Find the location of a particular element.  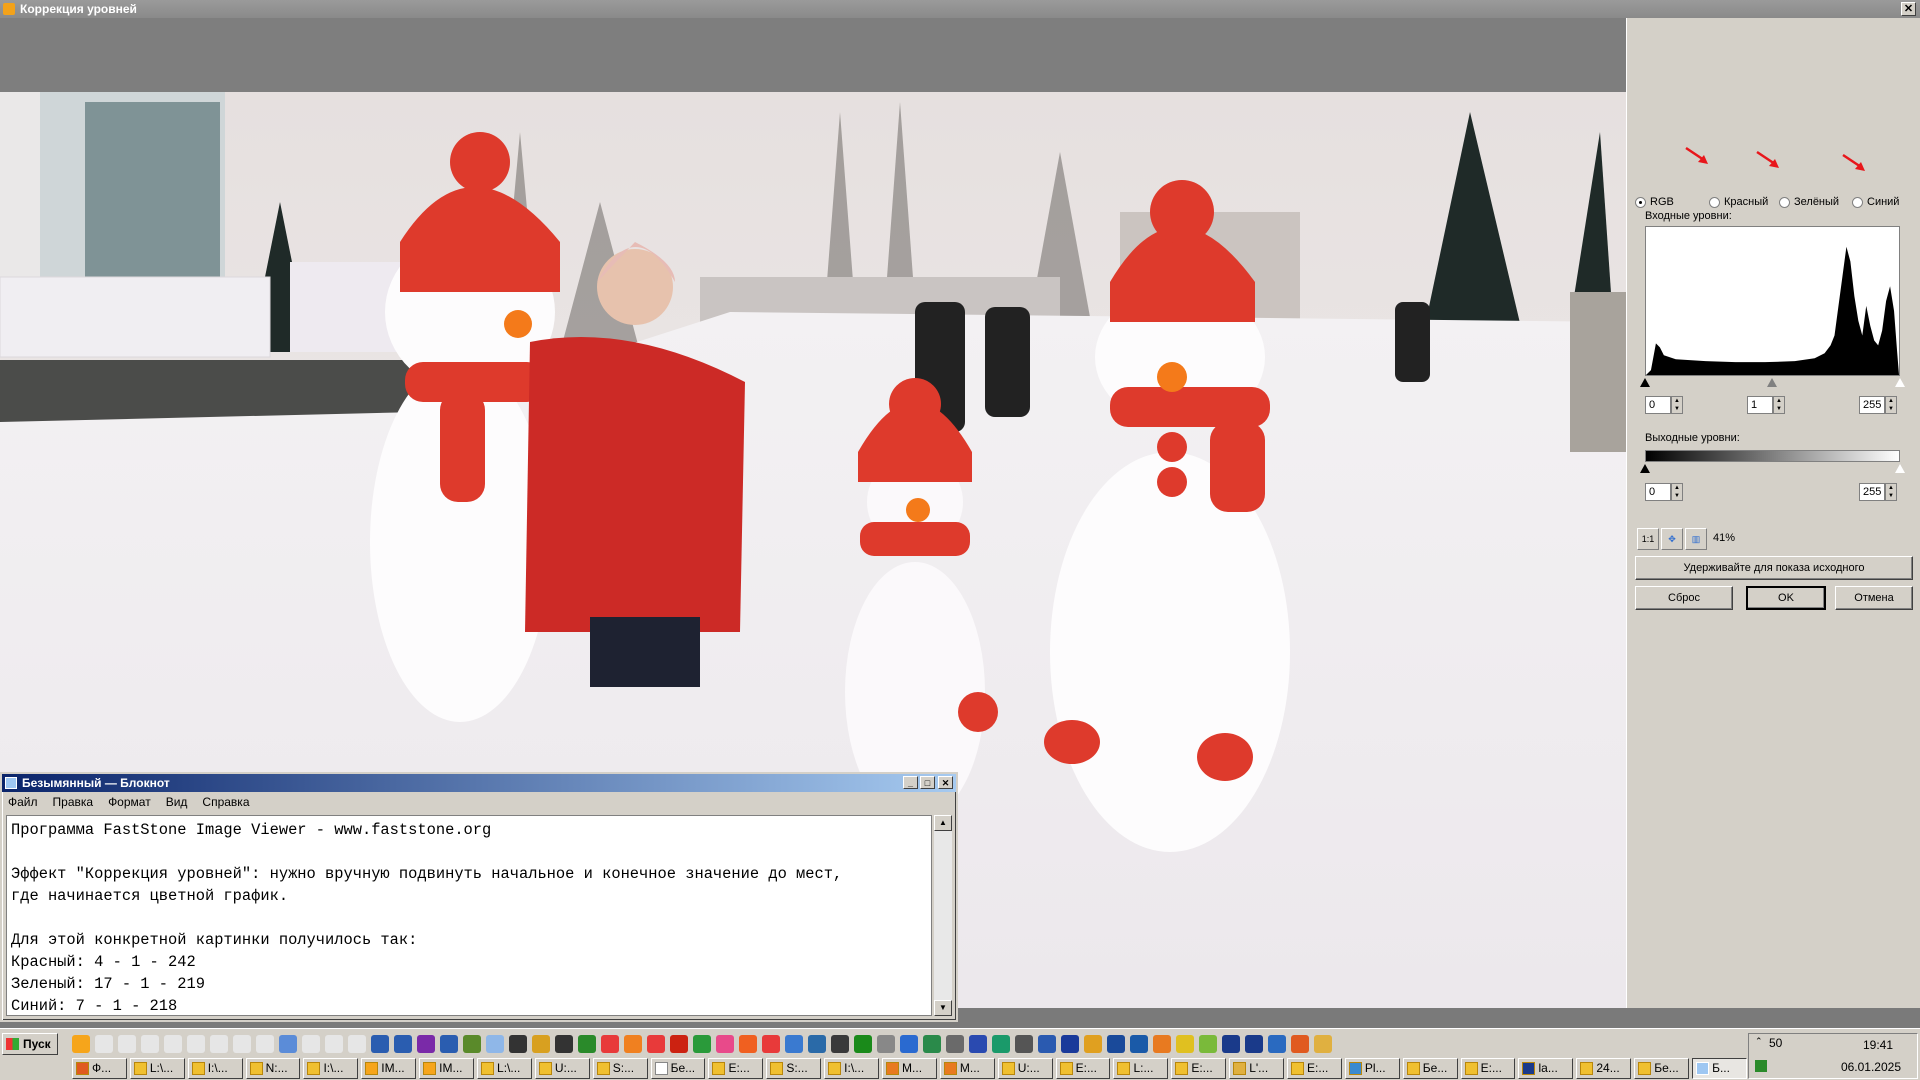

output-white-spinner: 255 ▲ ▼ is located at coordinates (1878, 492).